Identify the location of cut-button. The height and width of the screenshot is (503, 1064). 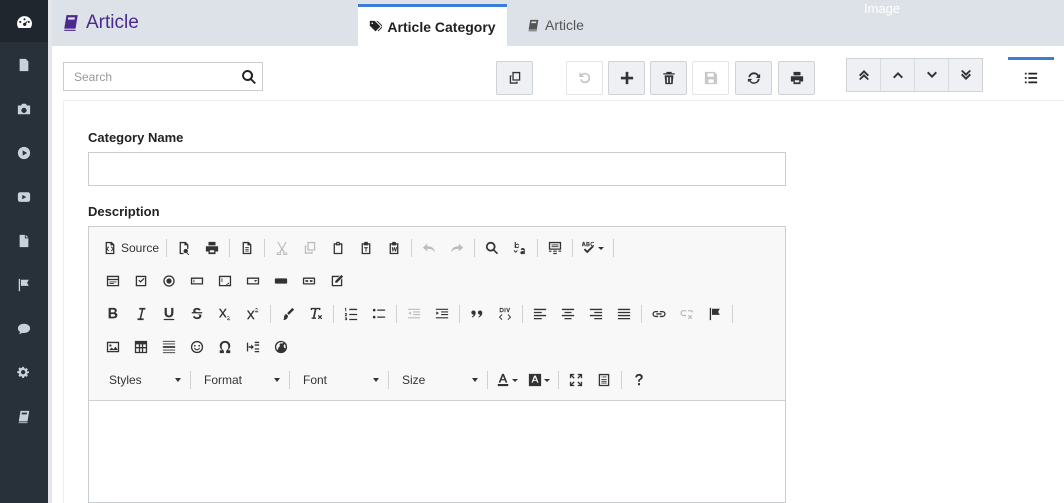
(282, 248).